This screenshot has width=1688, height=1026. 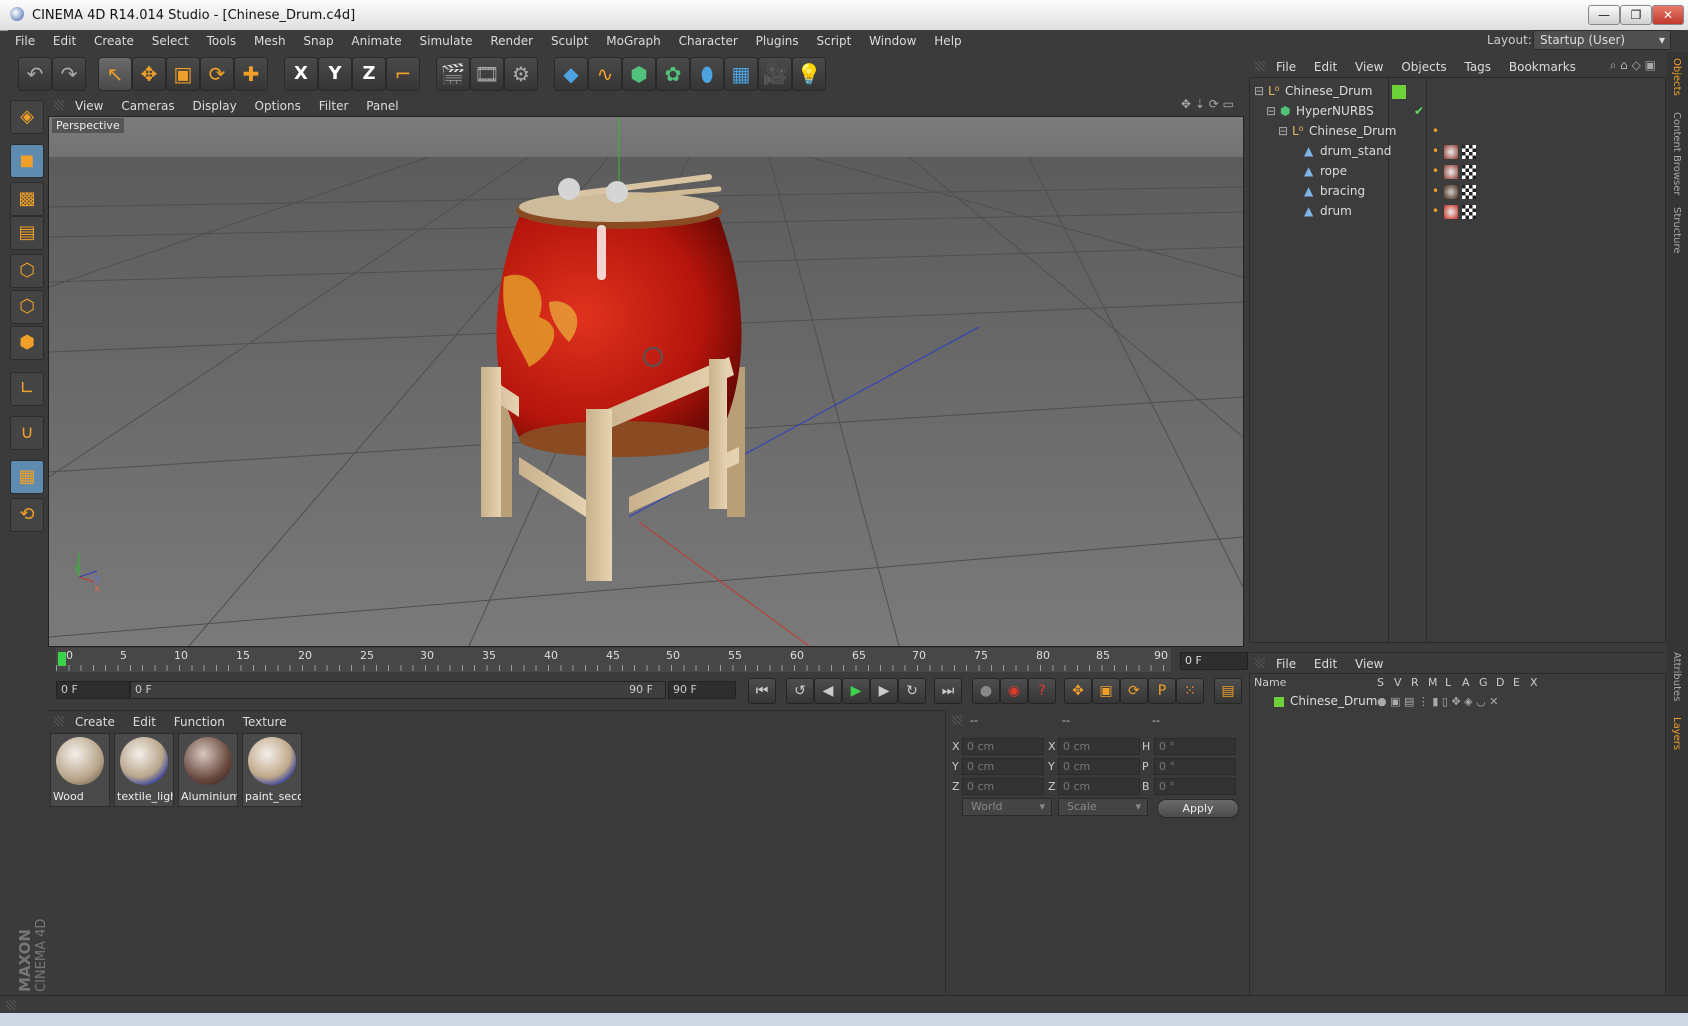 What do you see at coordinates (214, 106) in the screenshot?
I see `vp-menu-display: Display` at bounding box center [214, 106].